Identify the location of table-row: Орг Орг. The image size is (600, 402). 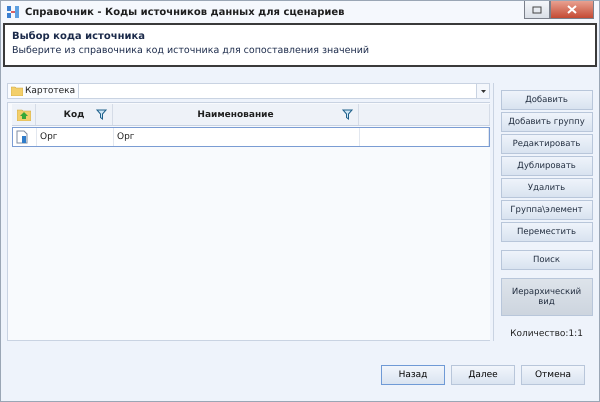
(251, 137).